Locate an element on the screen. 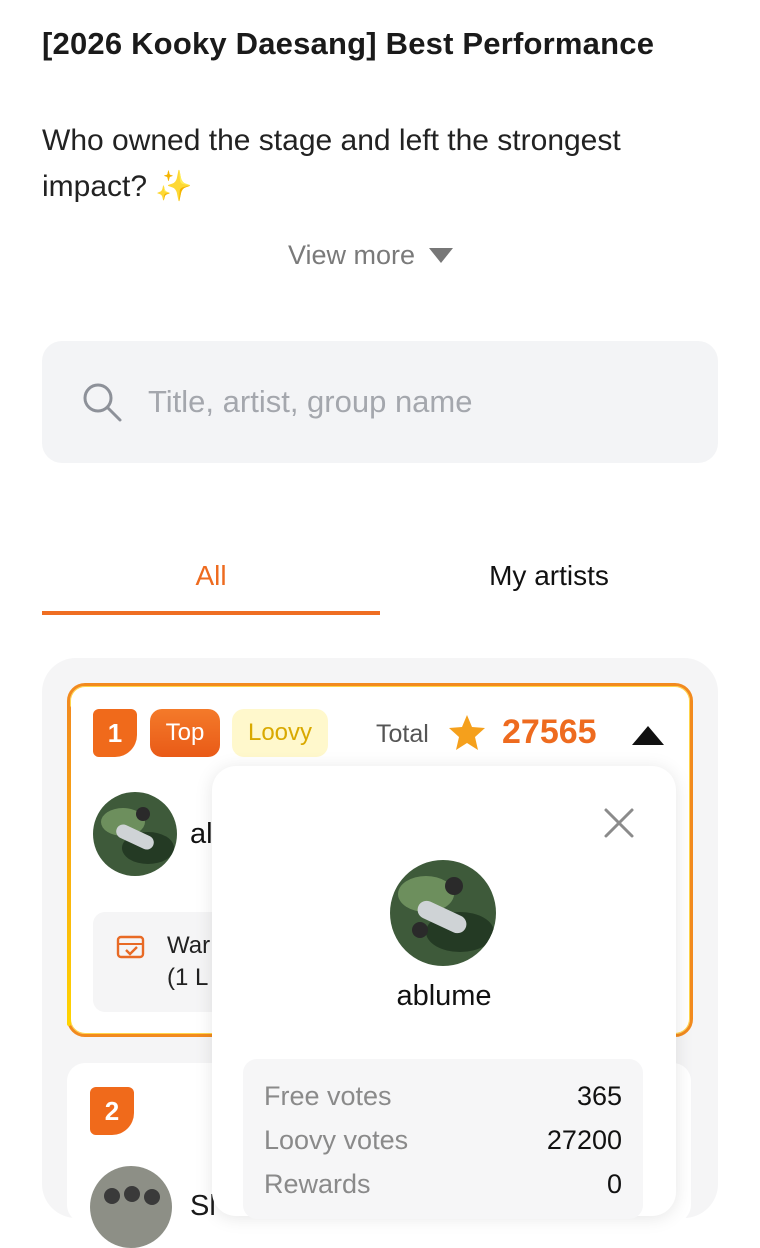 The height and width of the screenshot is (1248, 760). rank-badge-1: 1 is located at coordinates (115, 733).